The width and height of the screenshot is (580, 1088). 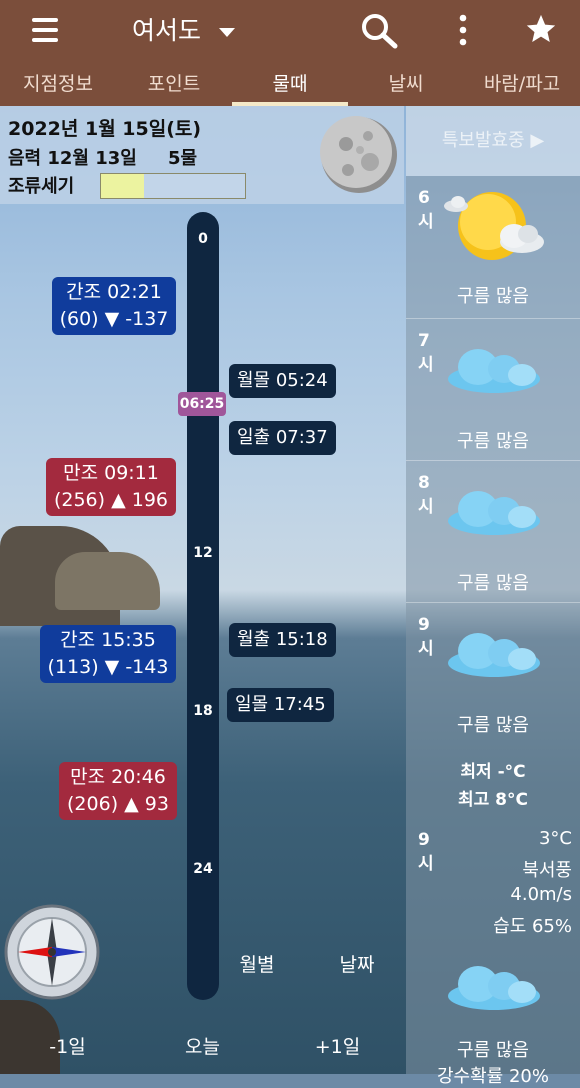 What do you see at coordinates (493, 772) in the screenshot?
I see `min-temp: 최저 -°C` at bounding box center [493, 772].